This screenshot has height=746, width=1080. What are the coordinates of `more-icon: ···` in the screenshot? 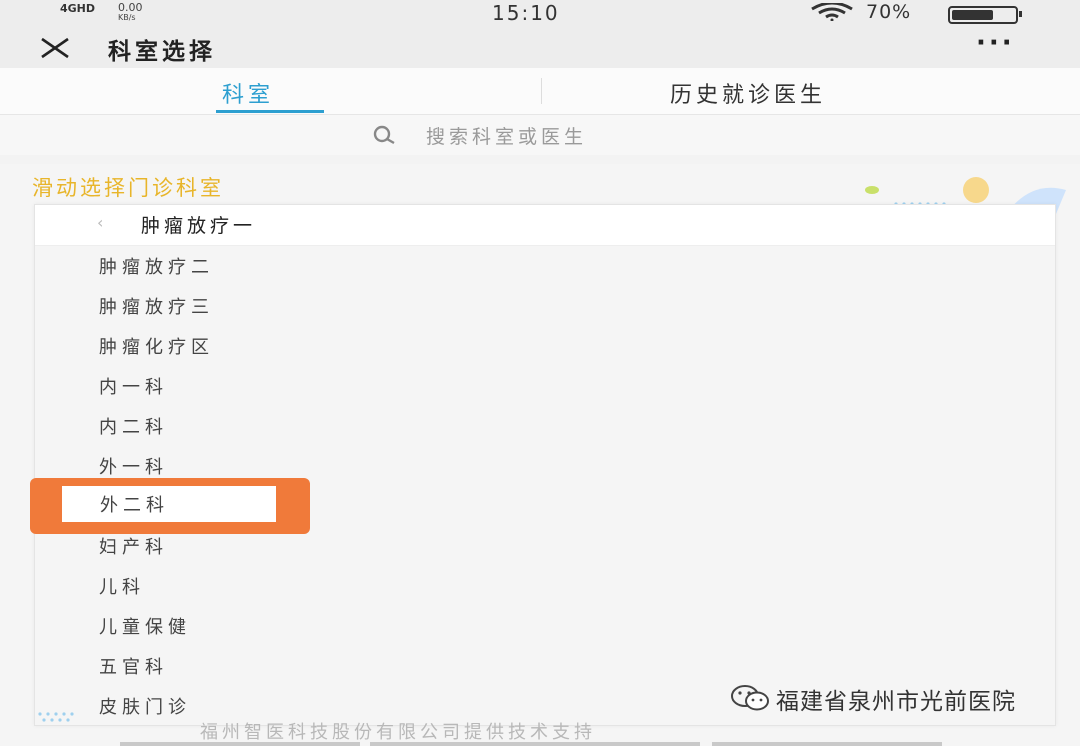 It's located at (995, 43).